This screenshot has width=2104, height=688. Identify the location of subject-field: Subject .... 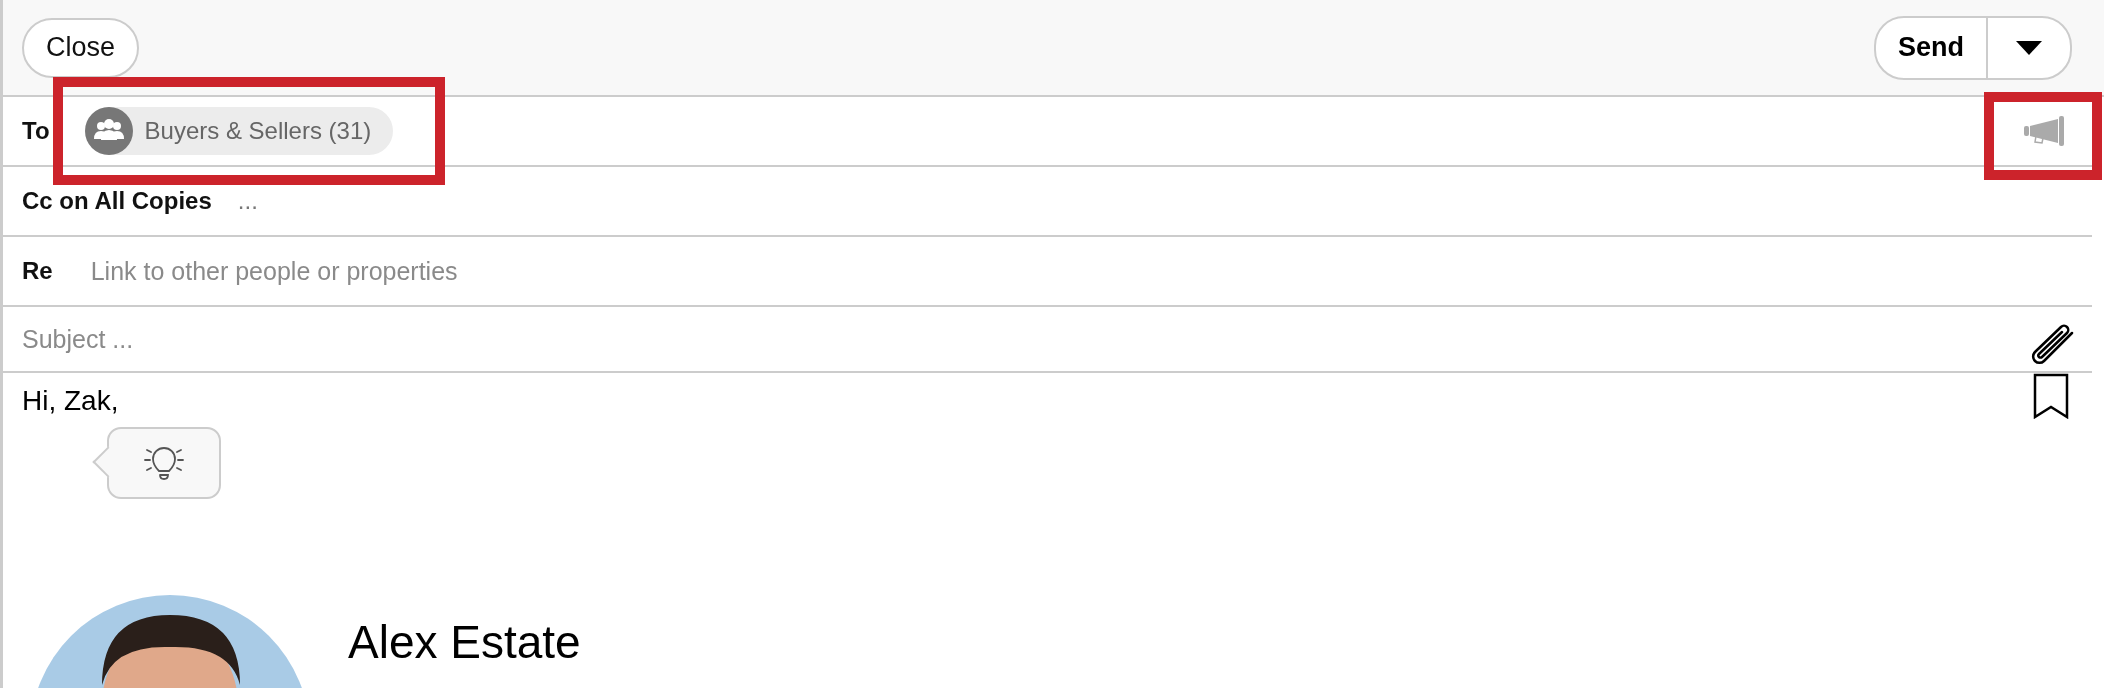
(1025, 339).